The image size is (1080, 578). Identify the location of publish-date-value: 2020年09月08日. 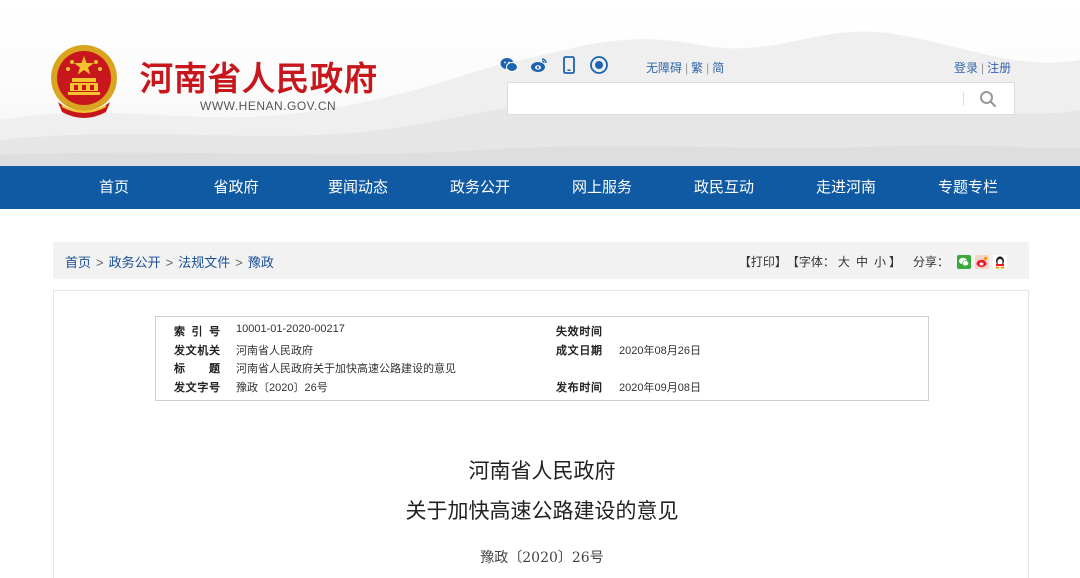
(660, 388).